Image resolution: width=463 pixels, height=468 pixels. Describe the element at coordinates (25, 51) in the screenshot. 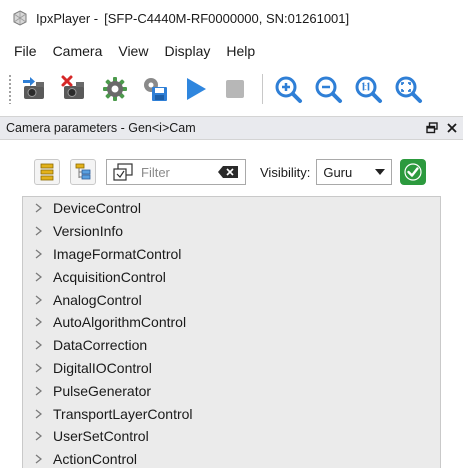

I see `menu-file: File` at that location.